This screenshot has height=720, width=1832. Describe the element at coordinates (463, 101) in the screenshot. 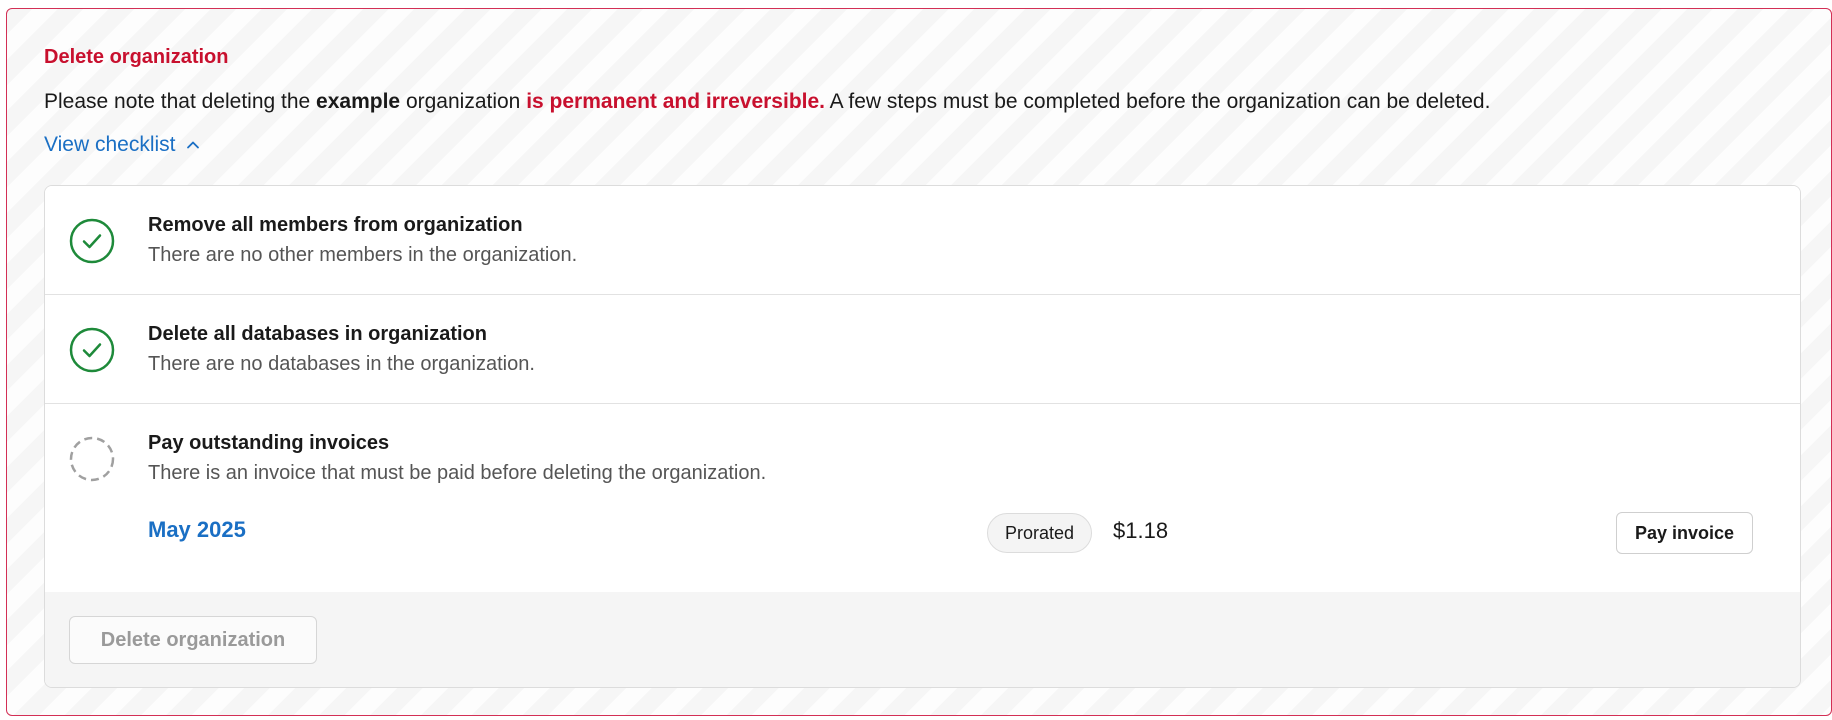

I see `note-middle: organization` at that location.